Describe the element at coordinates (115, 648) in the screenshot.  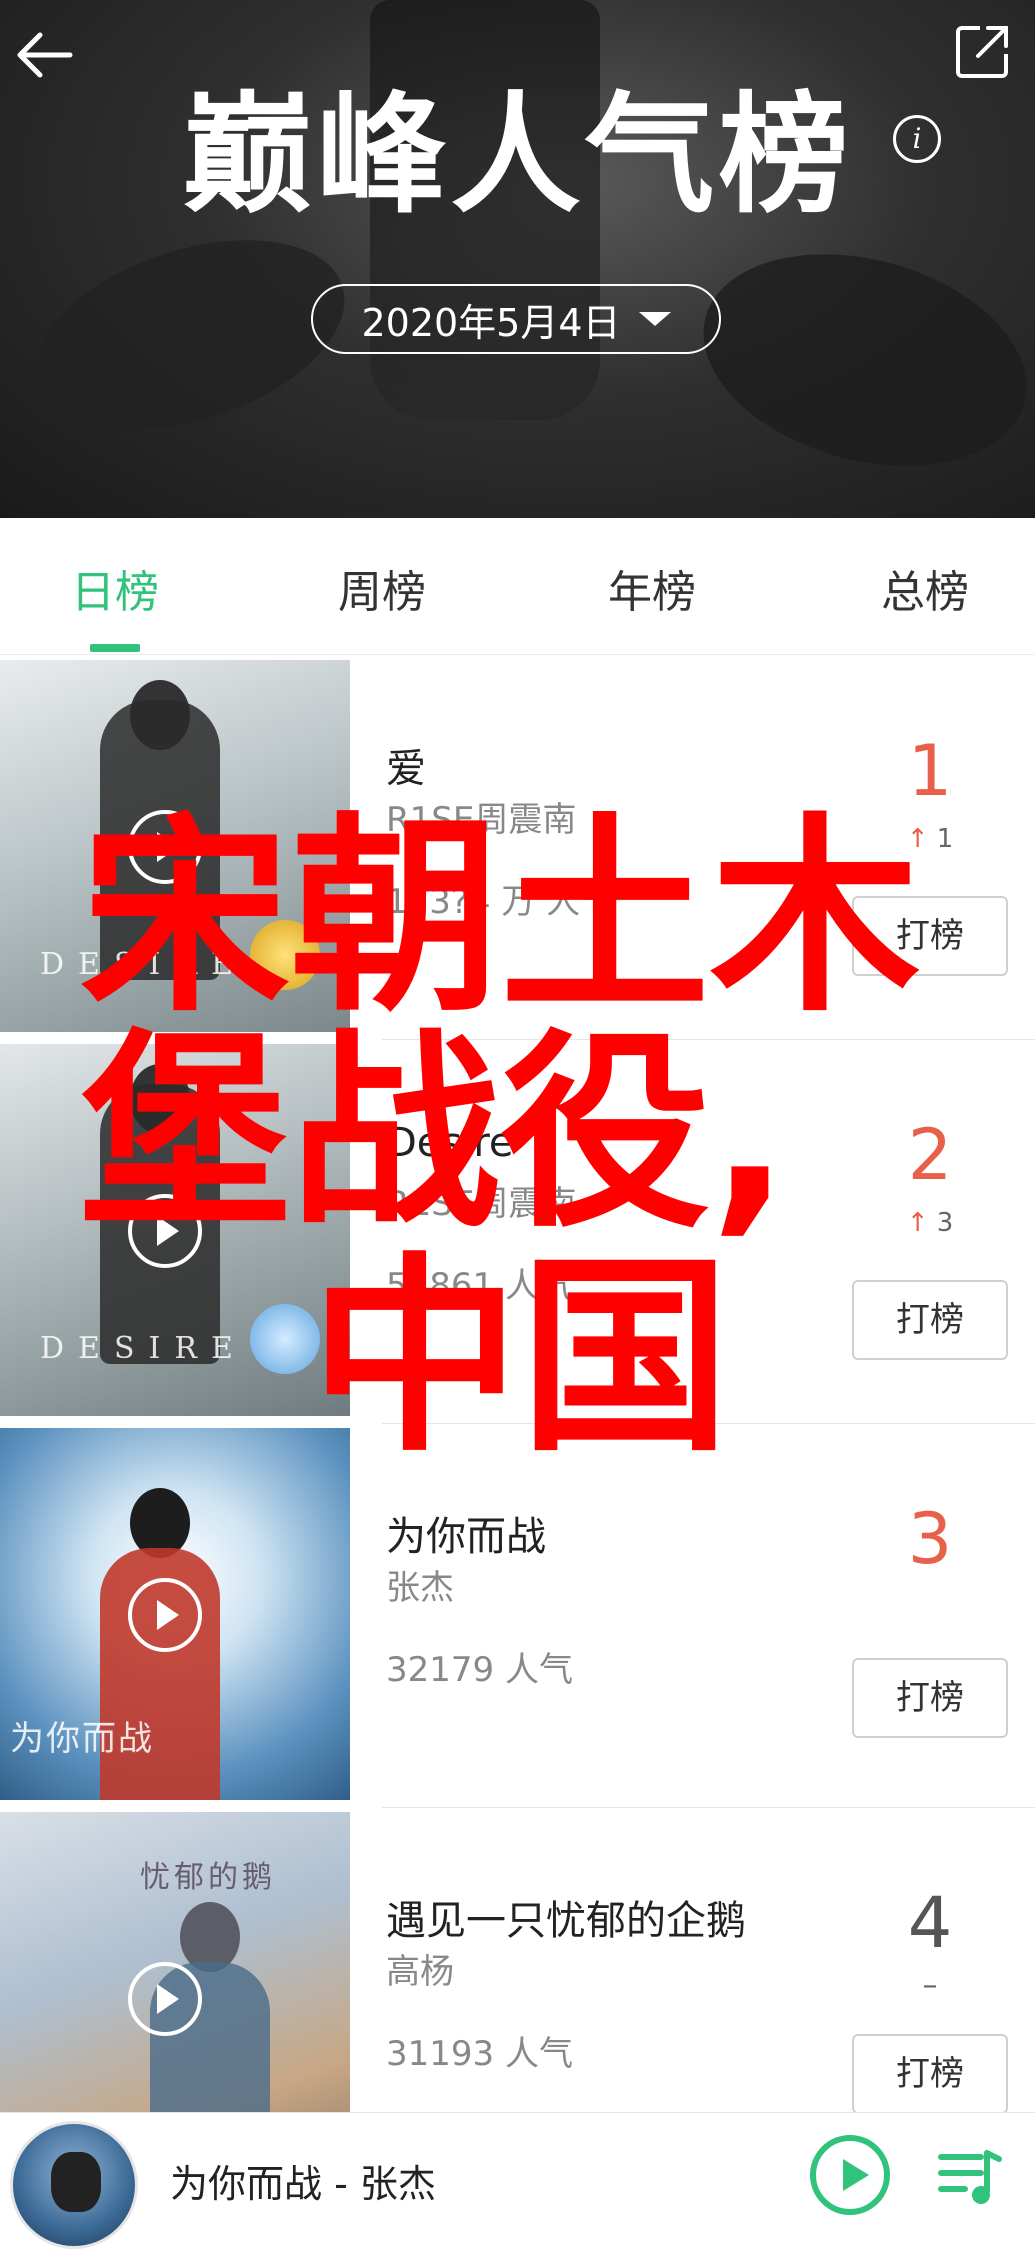
I see `active-tab-indicator` at that location.